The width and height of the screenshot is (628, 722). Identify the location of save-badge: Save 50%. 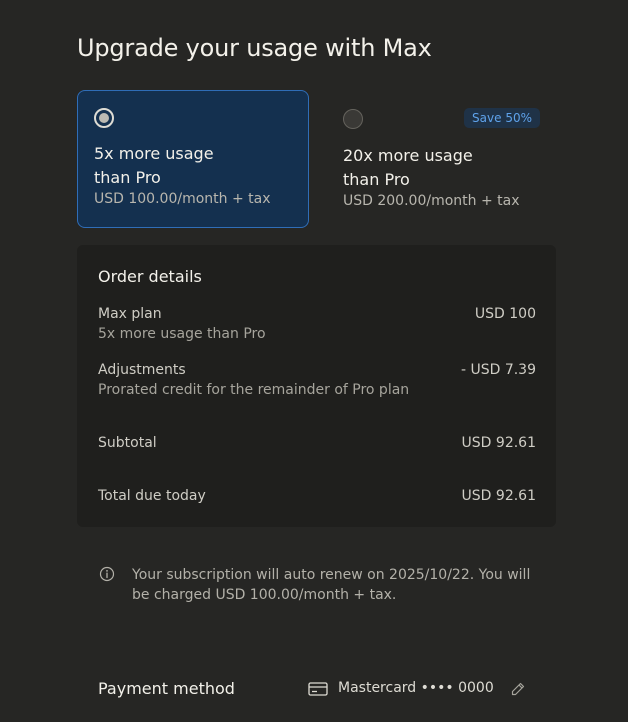
(502, 118).